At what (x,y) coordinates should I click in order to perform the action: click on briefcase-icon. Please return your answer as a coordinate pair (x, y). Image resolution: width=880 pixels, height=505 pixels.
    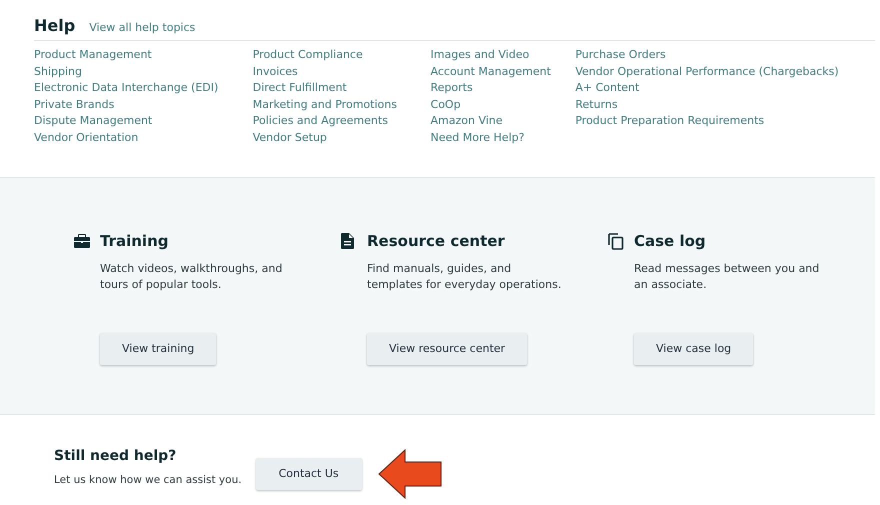
    Looking at the image, I should click on (83, 241).